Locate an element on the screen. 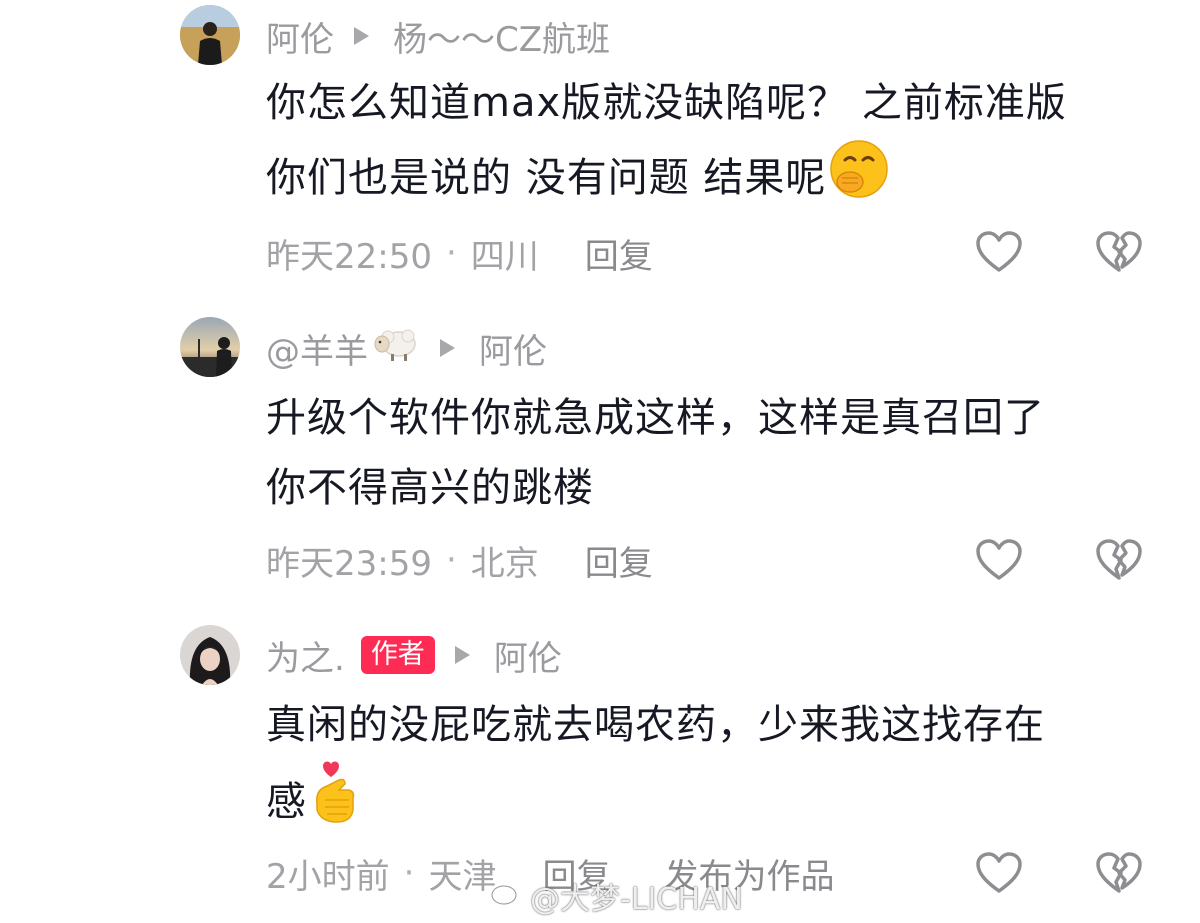 The width and height of the screenshot is (1200, 923). comment-time: 昨天22:50 is located at coordinates (349, 256).